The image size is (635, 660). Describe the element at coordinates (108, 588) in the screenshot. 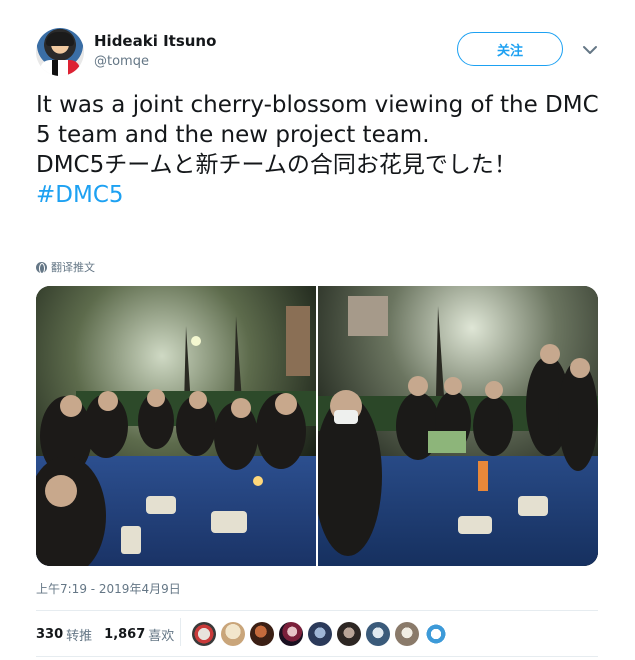

I see `tweet-timestamp: 上午7:19 - 2019年4月9日` at that location.